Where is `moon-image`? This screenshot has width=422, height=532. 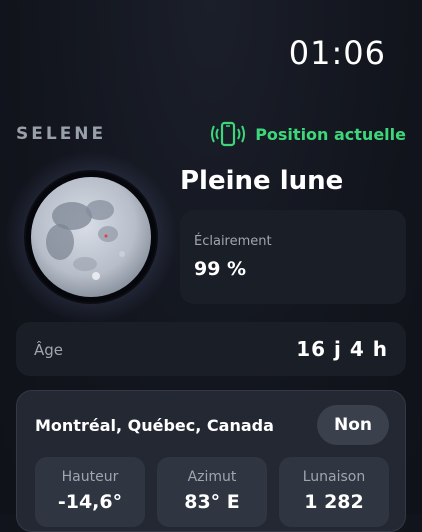
moon-image is located at coordinates (91, 237).